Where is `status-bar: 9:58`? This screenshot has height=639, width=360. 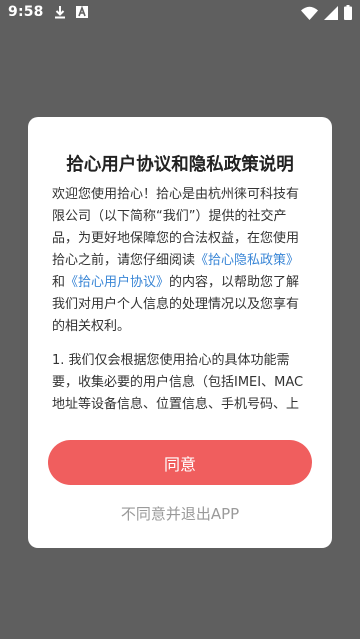
status-bar: 9:58 is located at coordinates (180, 13).